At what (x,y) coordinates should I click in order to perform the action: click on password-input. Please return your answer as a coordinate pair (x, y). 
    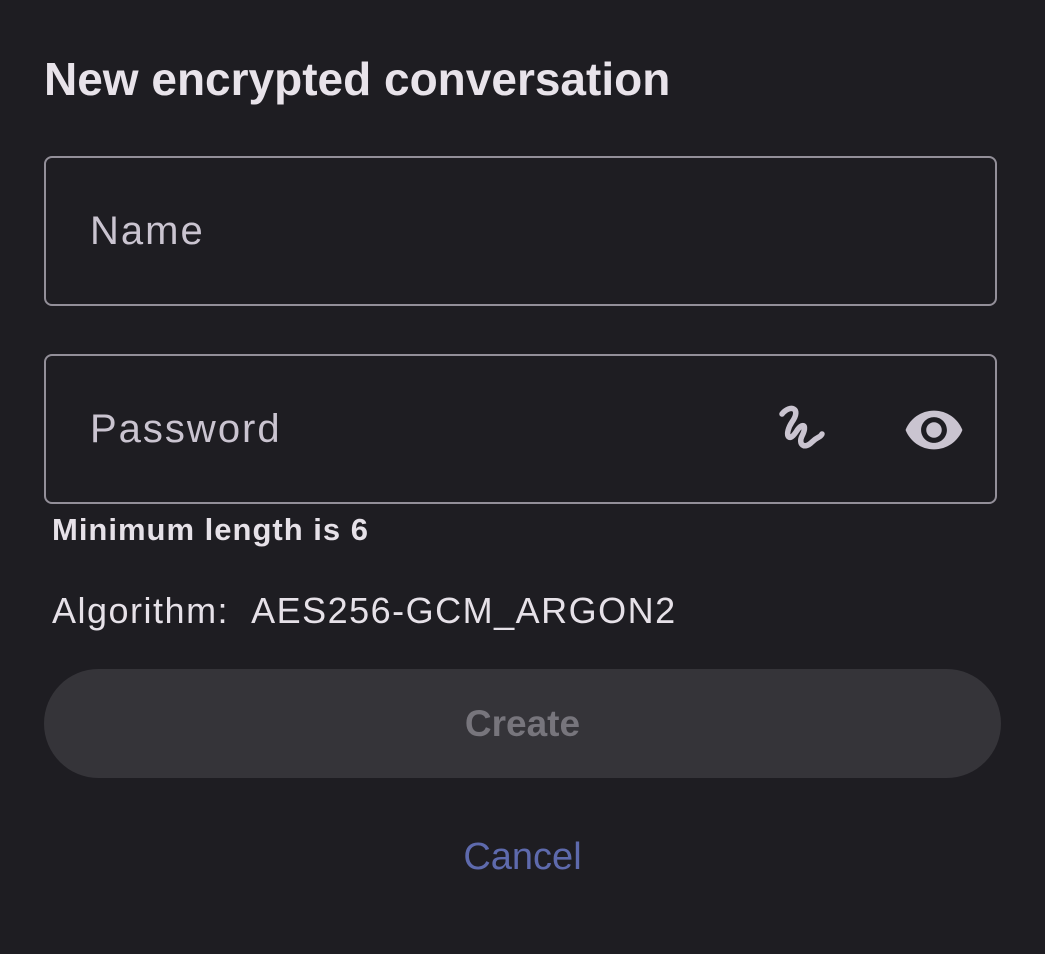
    Looking at the image, I should click on (520, 429).